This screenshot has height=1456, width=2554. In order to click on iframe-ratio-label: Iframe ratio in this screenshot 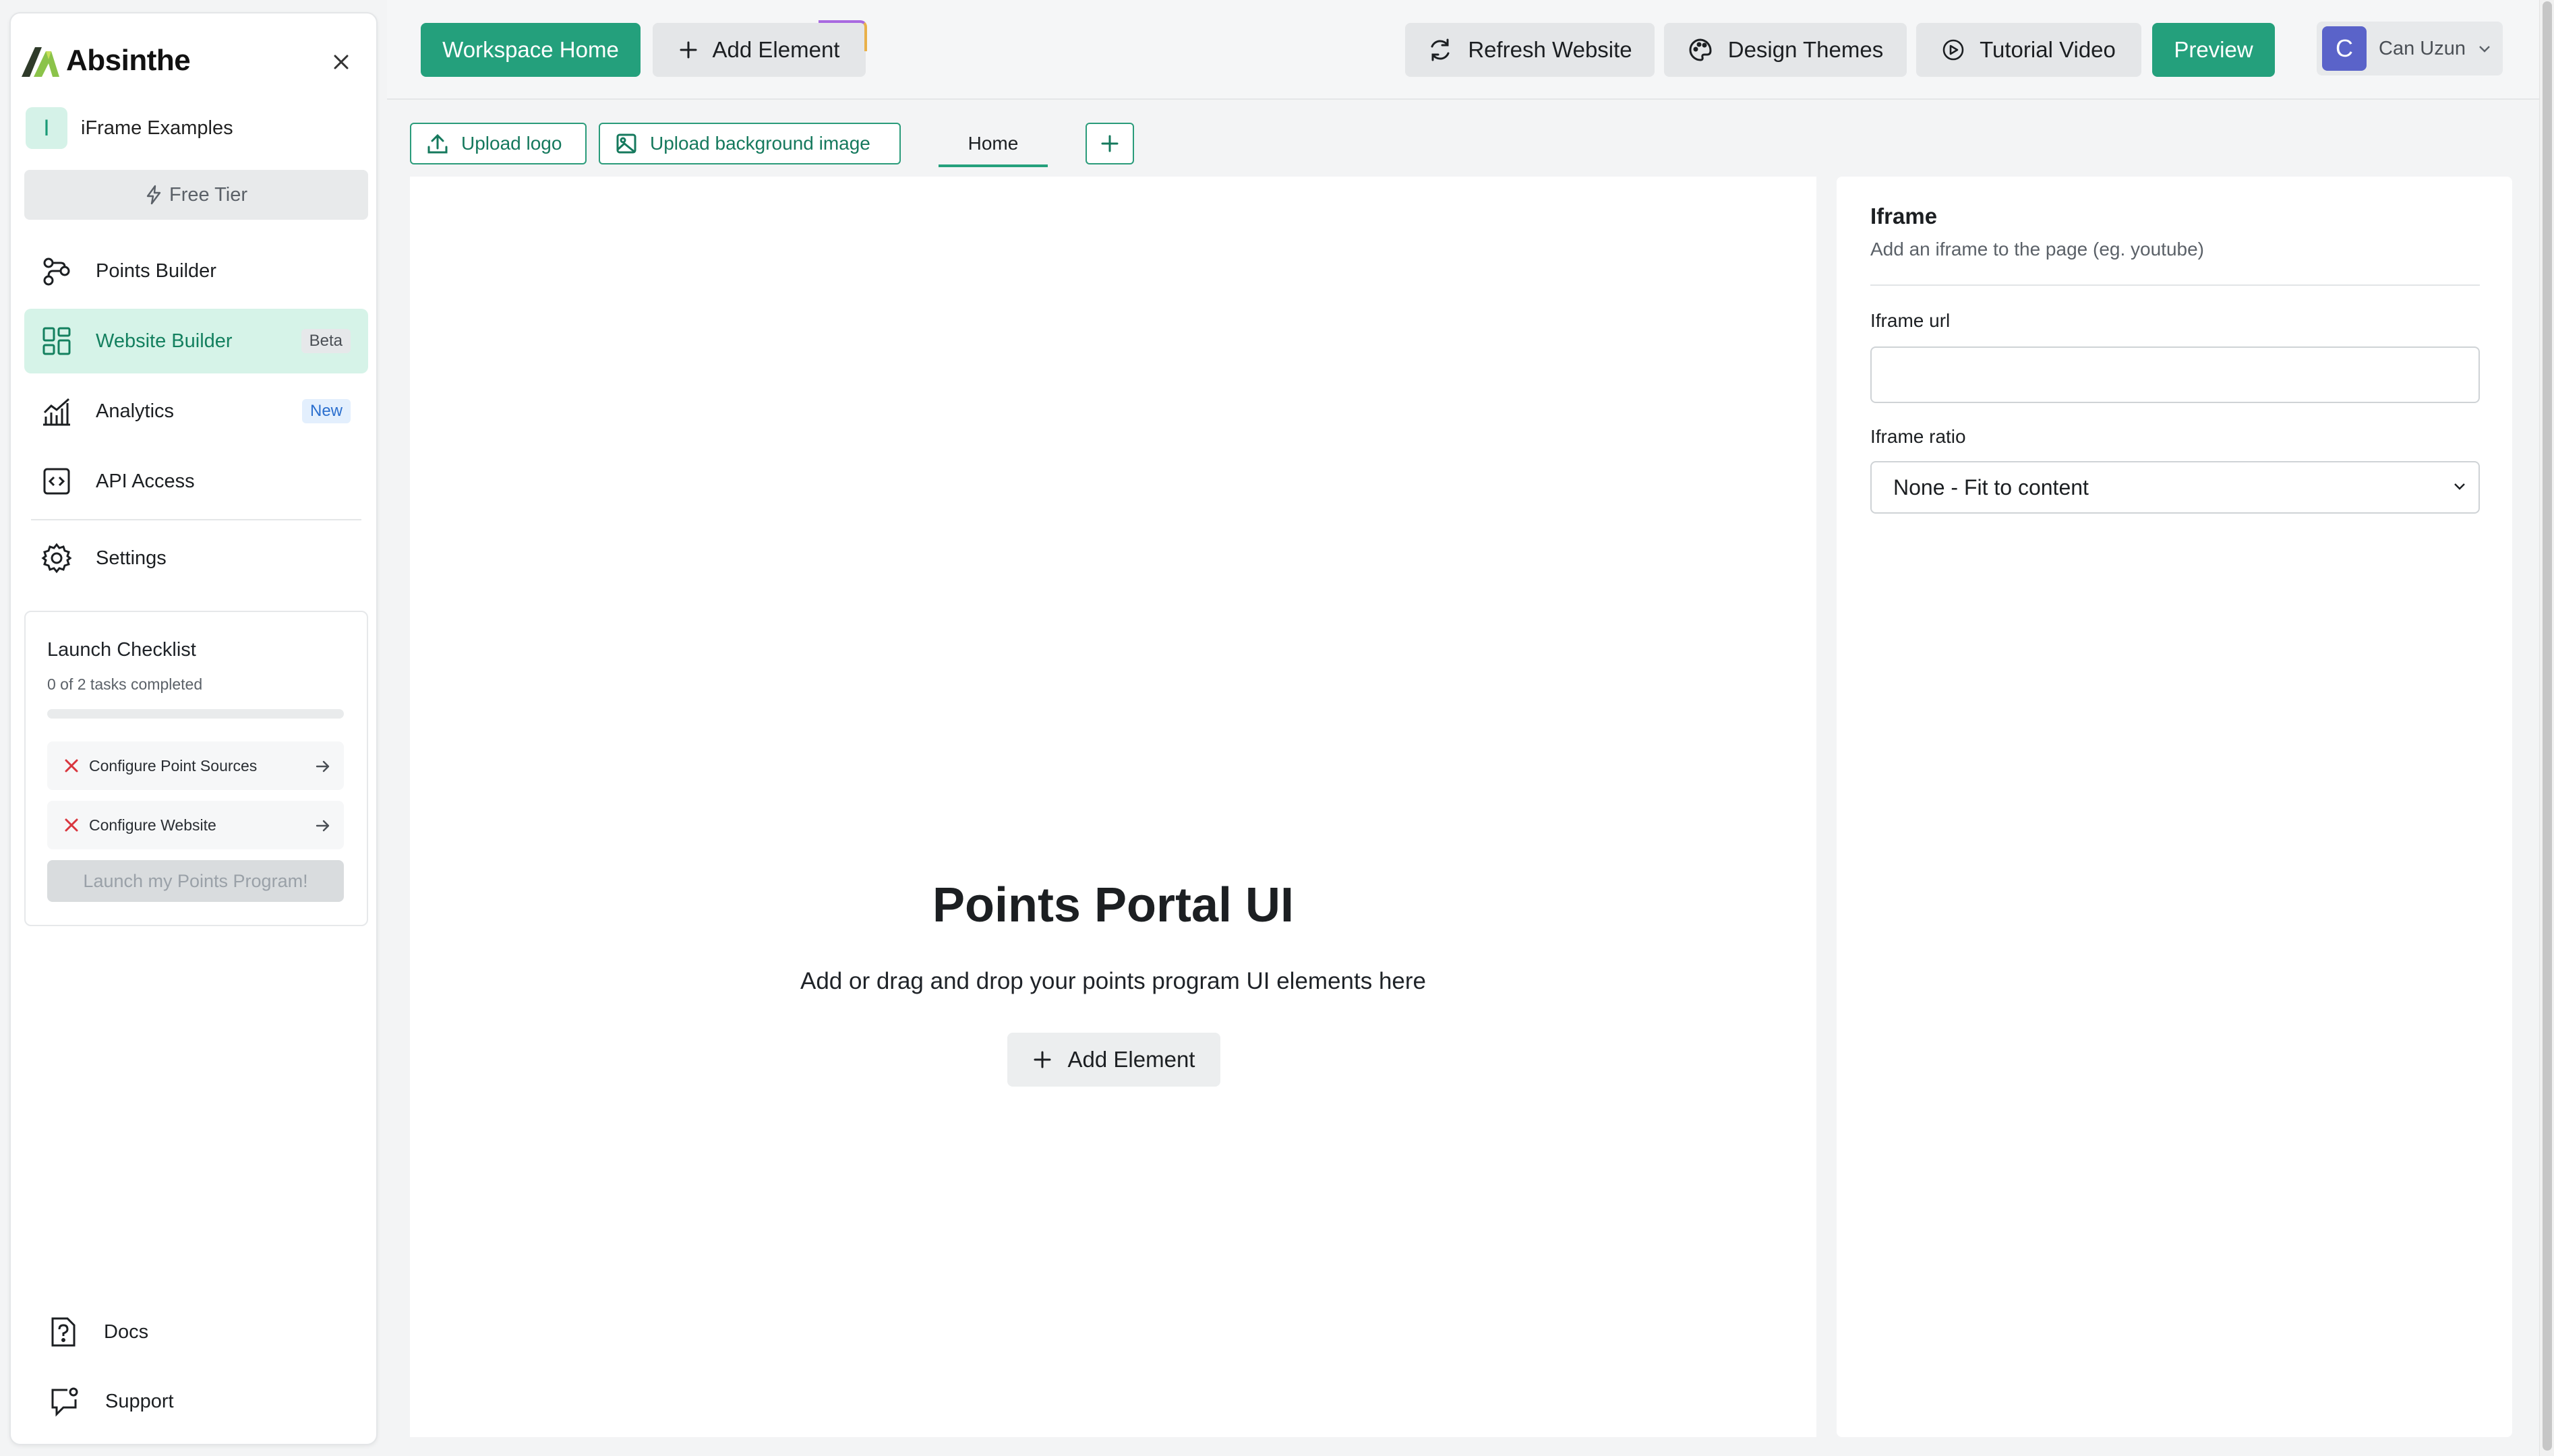, I will do `click(1918, 436)`.